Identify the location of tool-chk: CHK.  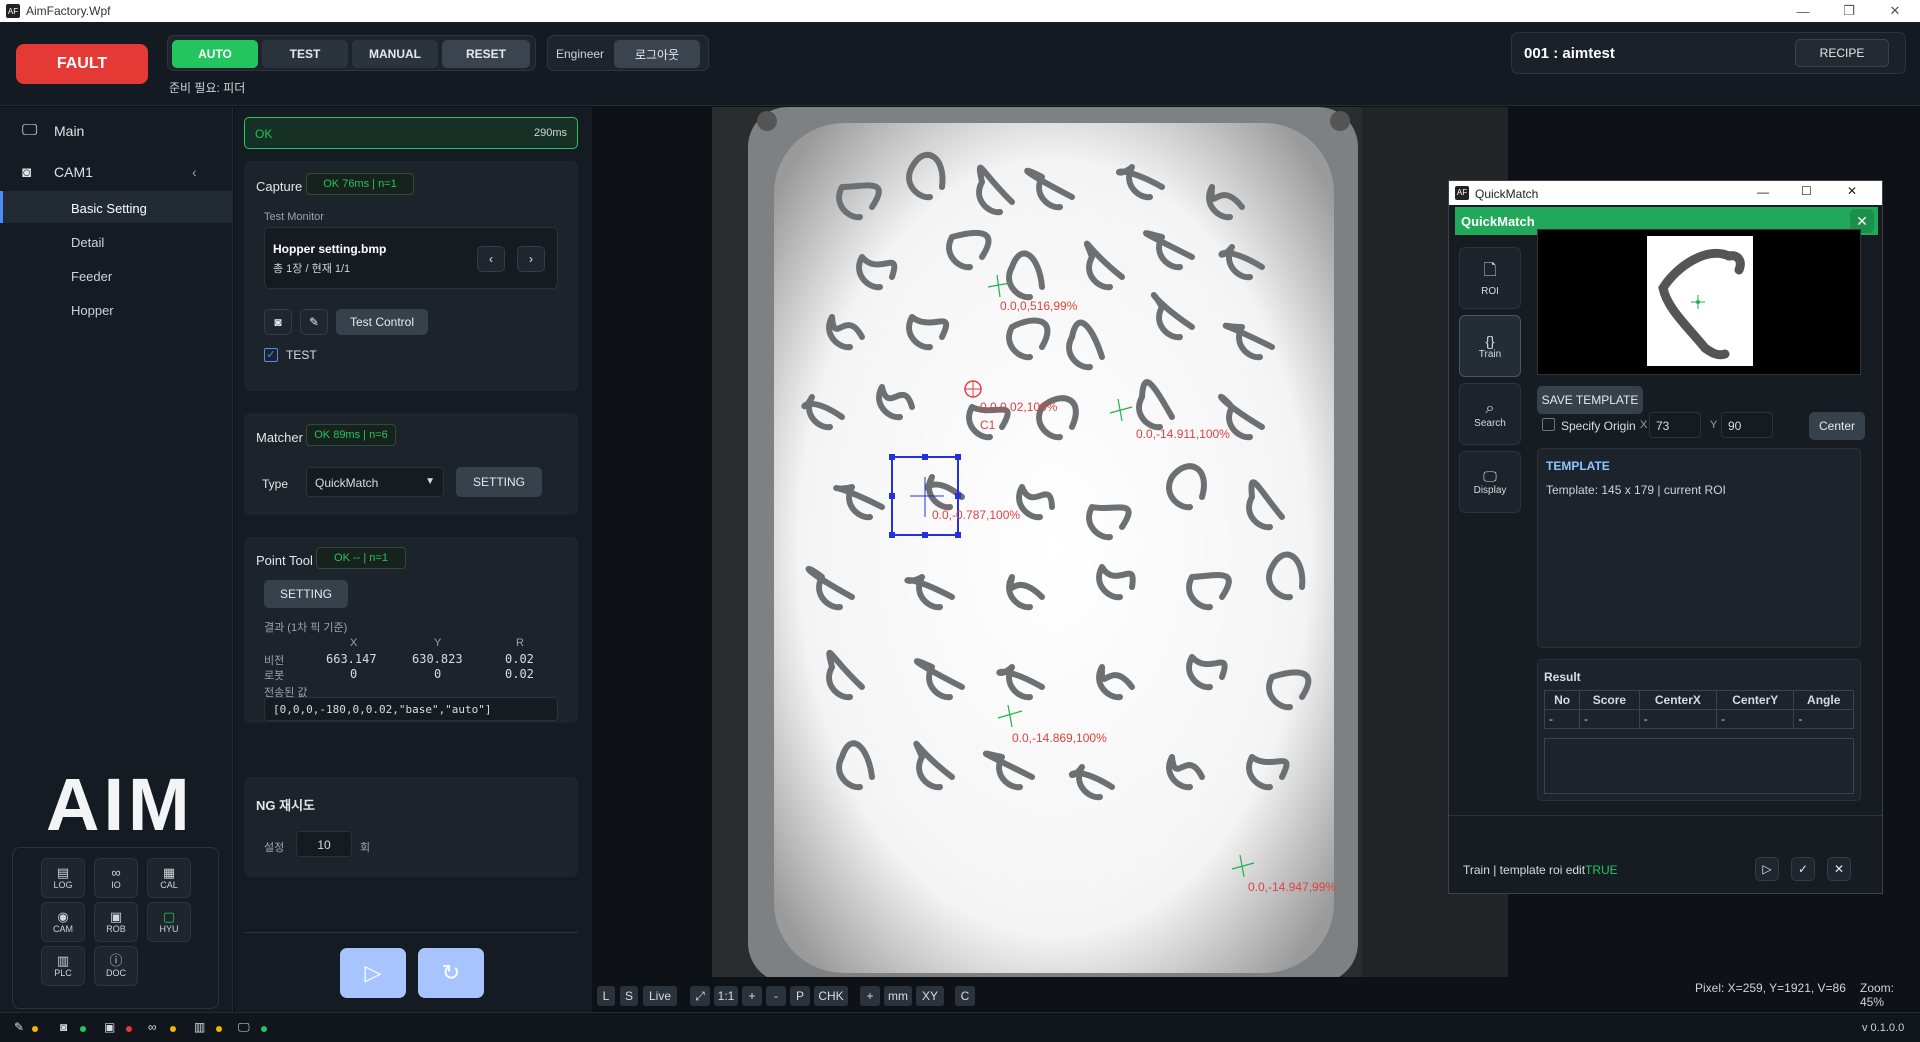
(831, 996).